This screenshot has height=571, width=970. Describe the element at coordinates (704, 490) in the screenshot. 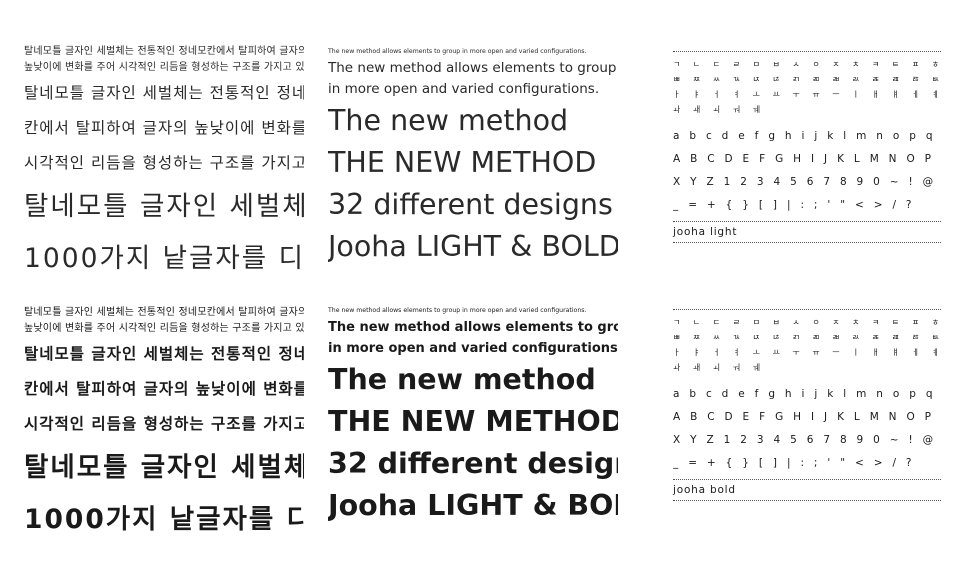

I see `font-name-label: jooha bold` at that location.